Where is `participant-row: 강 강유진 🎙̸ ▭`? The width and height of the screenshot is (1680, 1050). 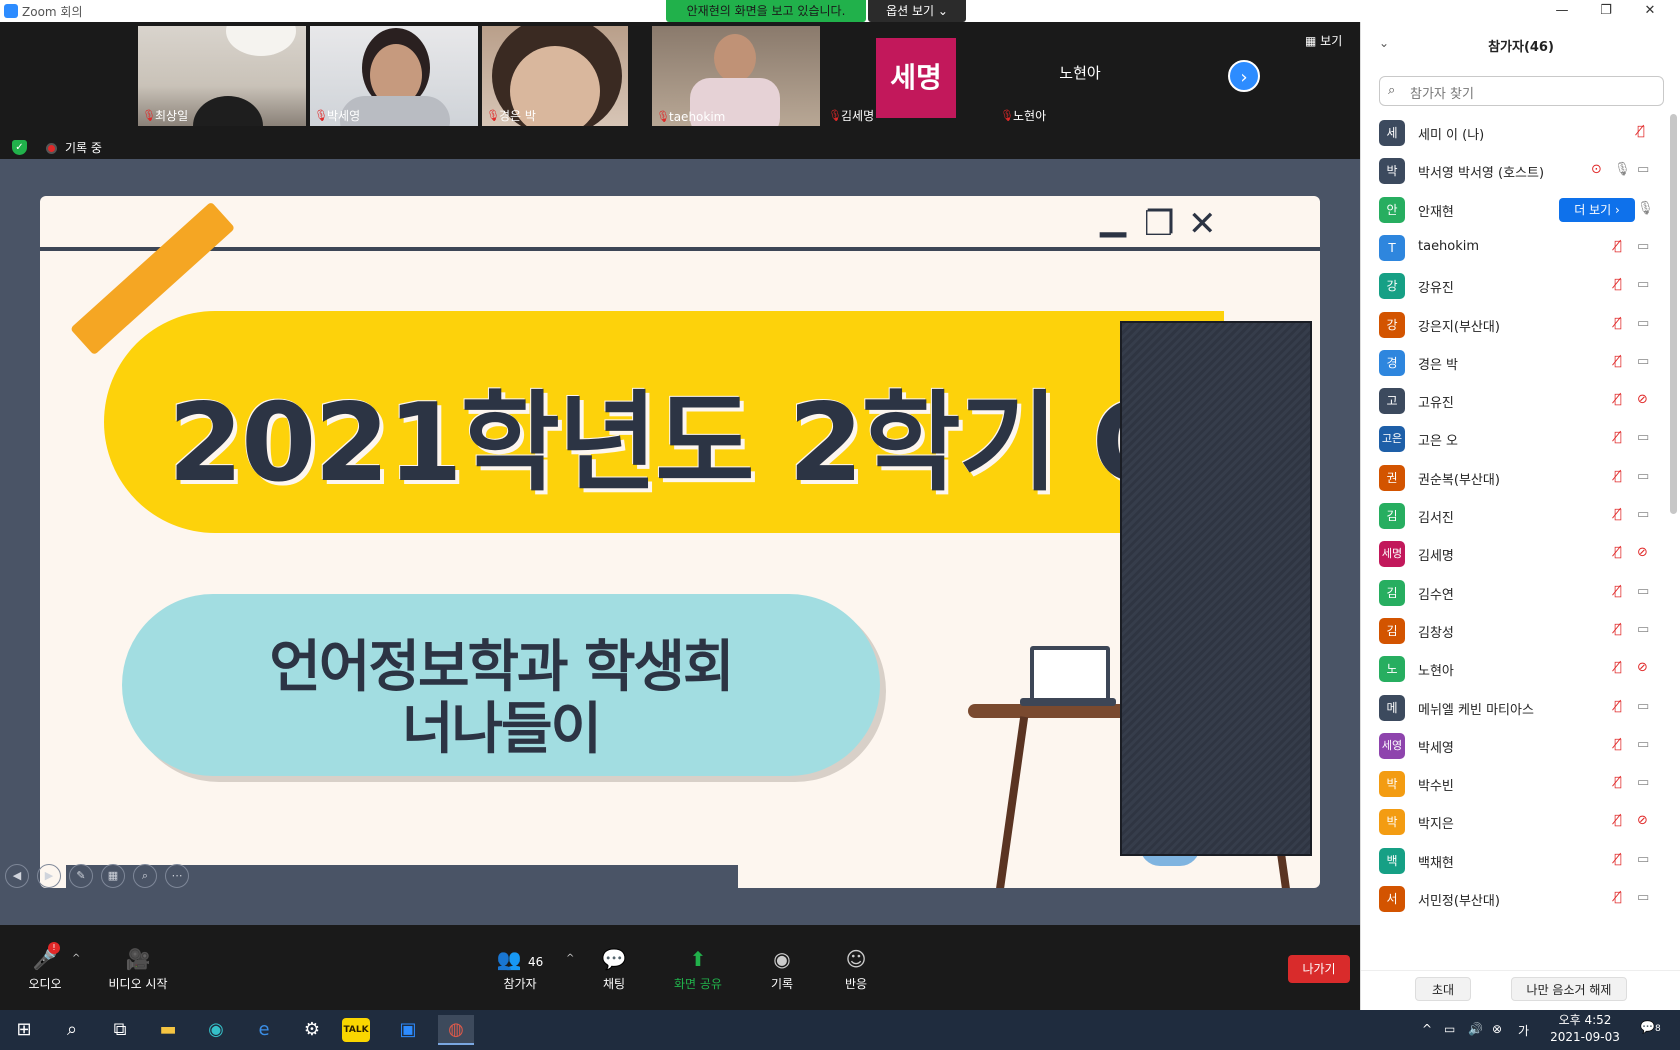
participant-row: 강 강유진 🎙̸ ▭ is located at coordinates (1513, 286).